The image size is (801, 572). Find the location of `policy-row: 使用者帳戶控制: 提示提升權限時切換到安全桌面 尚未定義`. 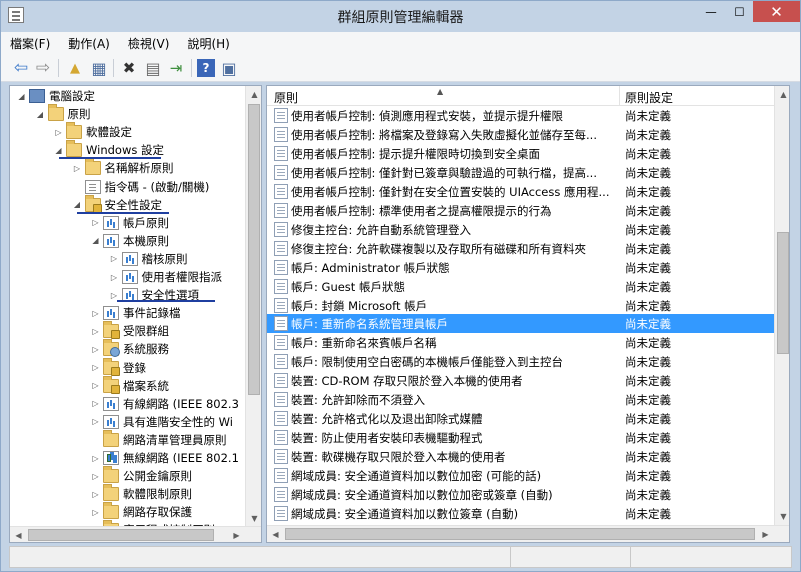

policy-row: 使用者帳戶控制: 提示提升權限時切換到安全桌面 尚未定義 is located at coordinates (520, 153).